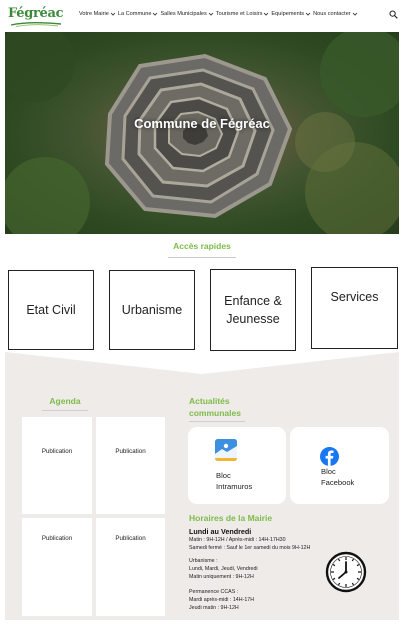  Describe the element at coordinates (354, 297) in the screenshot. I see `quick-access-label: Services` at that location.